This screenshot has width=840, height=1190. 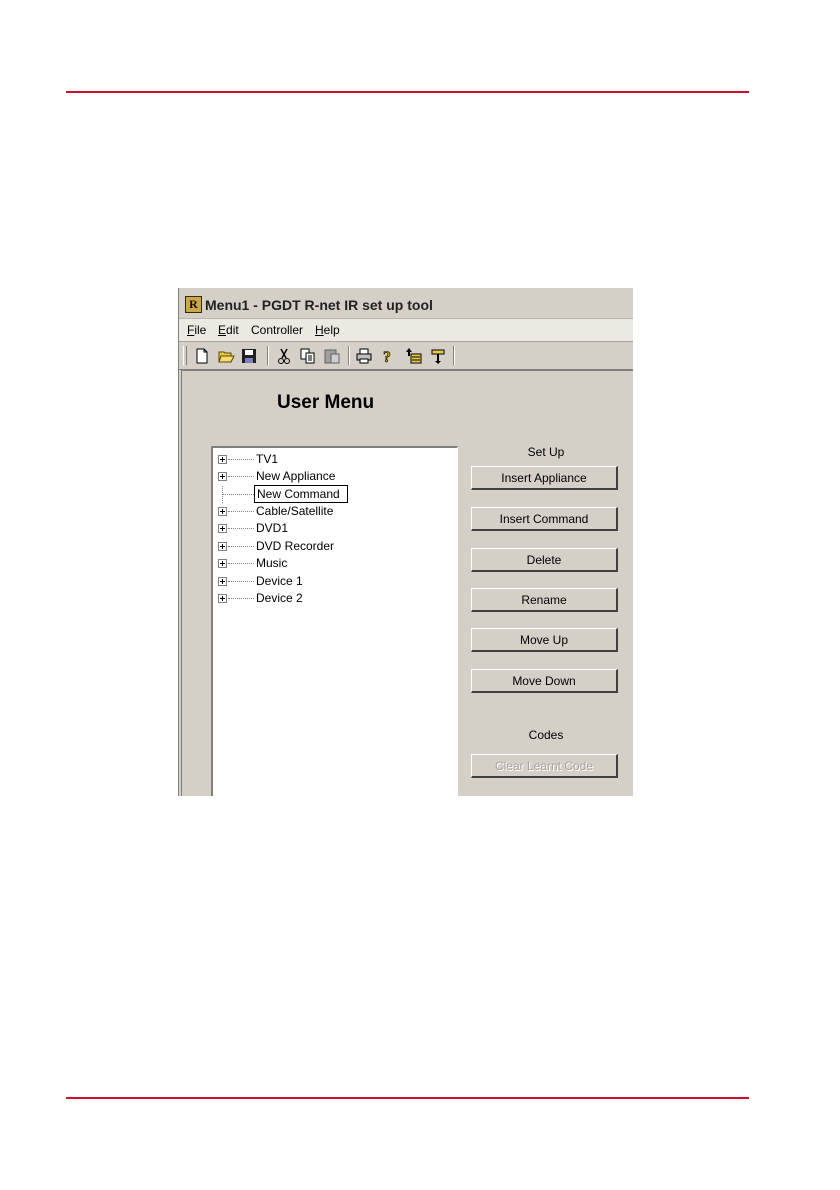 What do you see at coordinates (407, 92) in the screenshot?
I see `top-rule` at bounding box center [407, 92].